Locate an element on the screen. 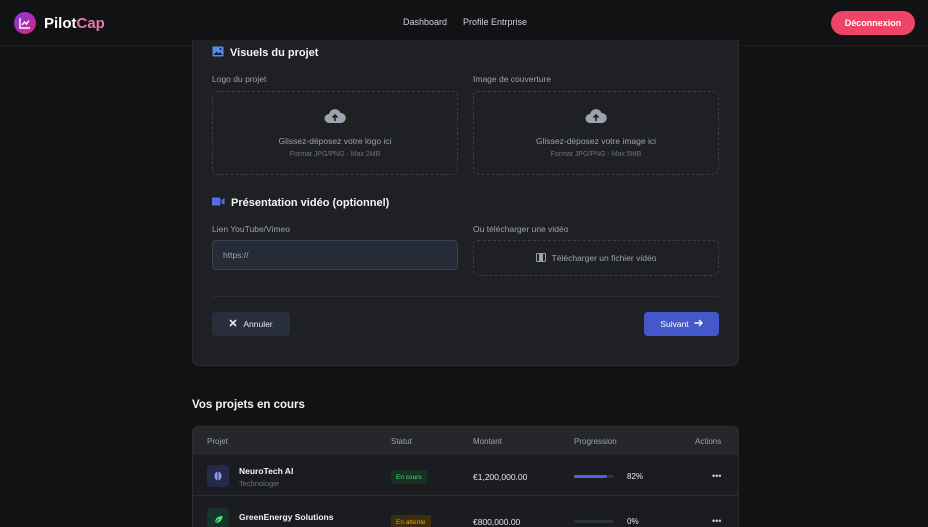  project-amount: €1,200,000.00 is located at coordinates (500, 477).